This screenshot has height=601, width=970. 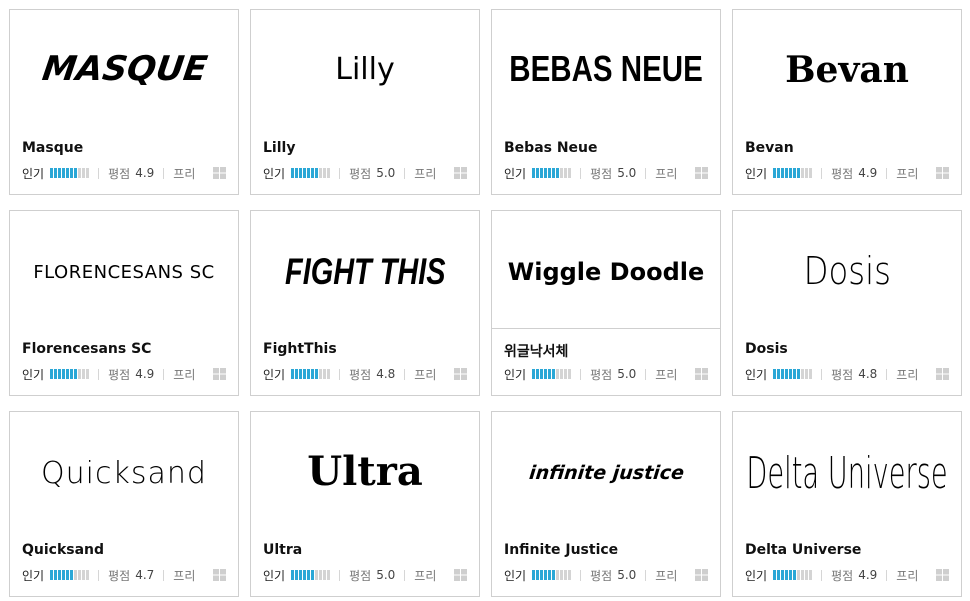 I want to click on font-preview: infinite justice, so click(x=606, y=471).